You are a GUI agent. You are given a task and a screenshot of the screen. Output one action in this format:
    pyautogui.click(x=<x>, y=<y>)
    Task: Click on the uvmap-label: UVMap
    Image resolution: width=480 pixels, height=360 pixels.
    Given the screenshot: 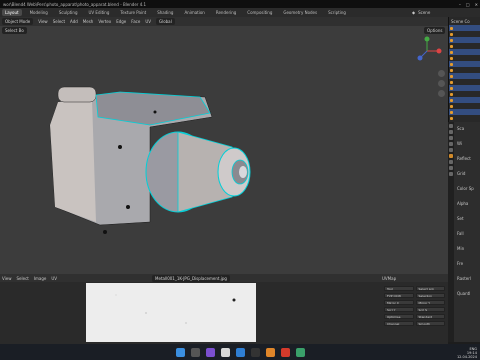 What is the action you would take?
    pyautogui.click(x=389, y=278)
    